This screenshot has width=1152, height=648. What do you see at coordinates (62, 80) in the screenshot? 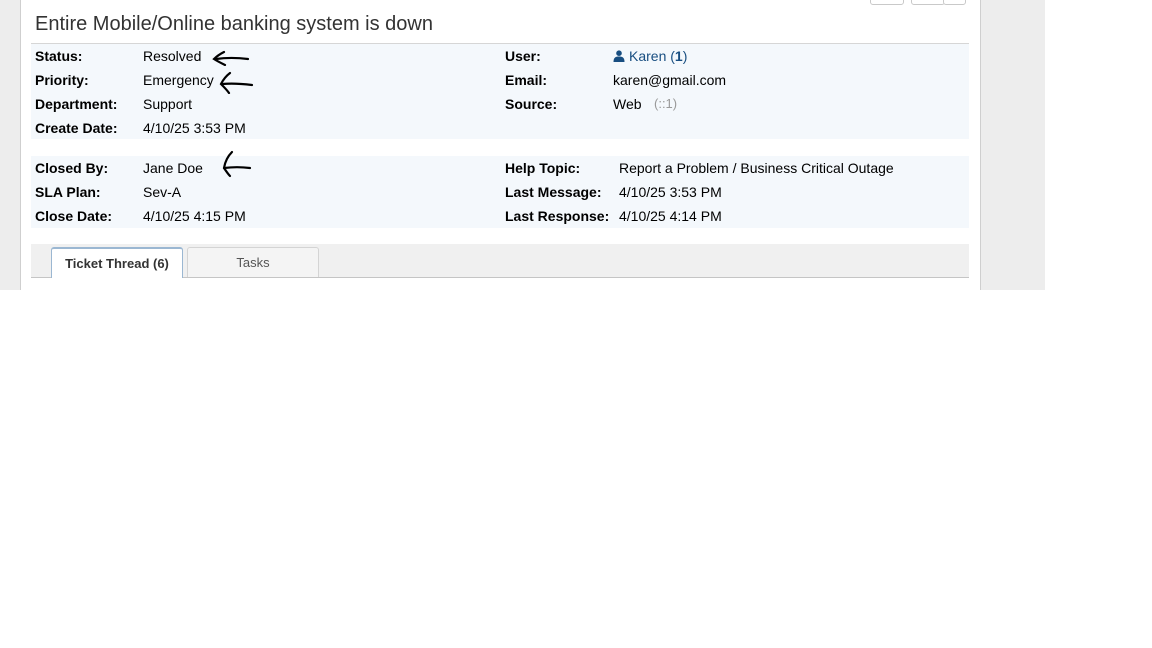
I see `priority-label: Priority:` at bounding box center [62, 80].